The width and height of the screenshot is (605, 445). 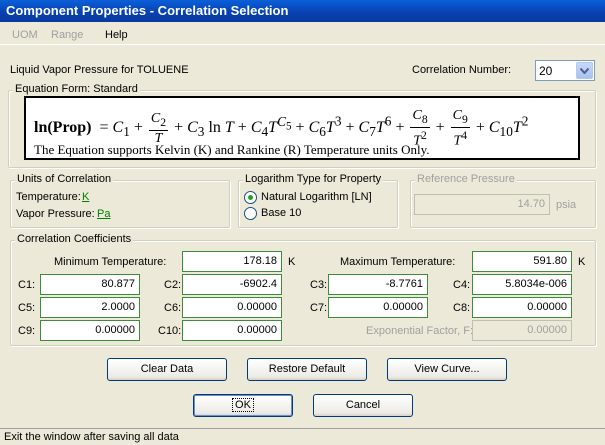 I want to click on exp-factor-label: Exponential Factor, F:, so click(x=419, y=331).